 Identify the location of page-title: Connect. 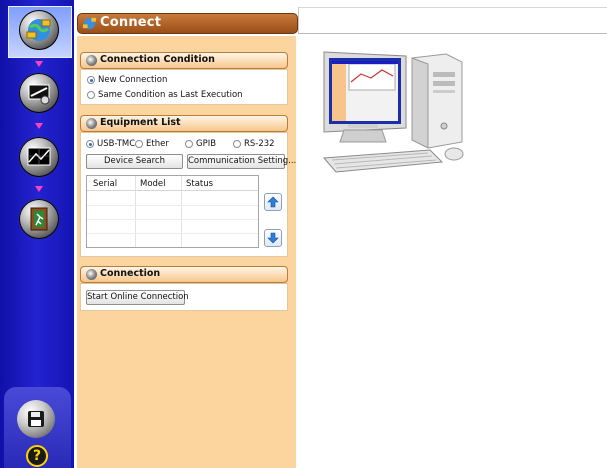
(131, 22).